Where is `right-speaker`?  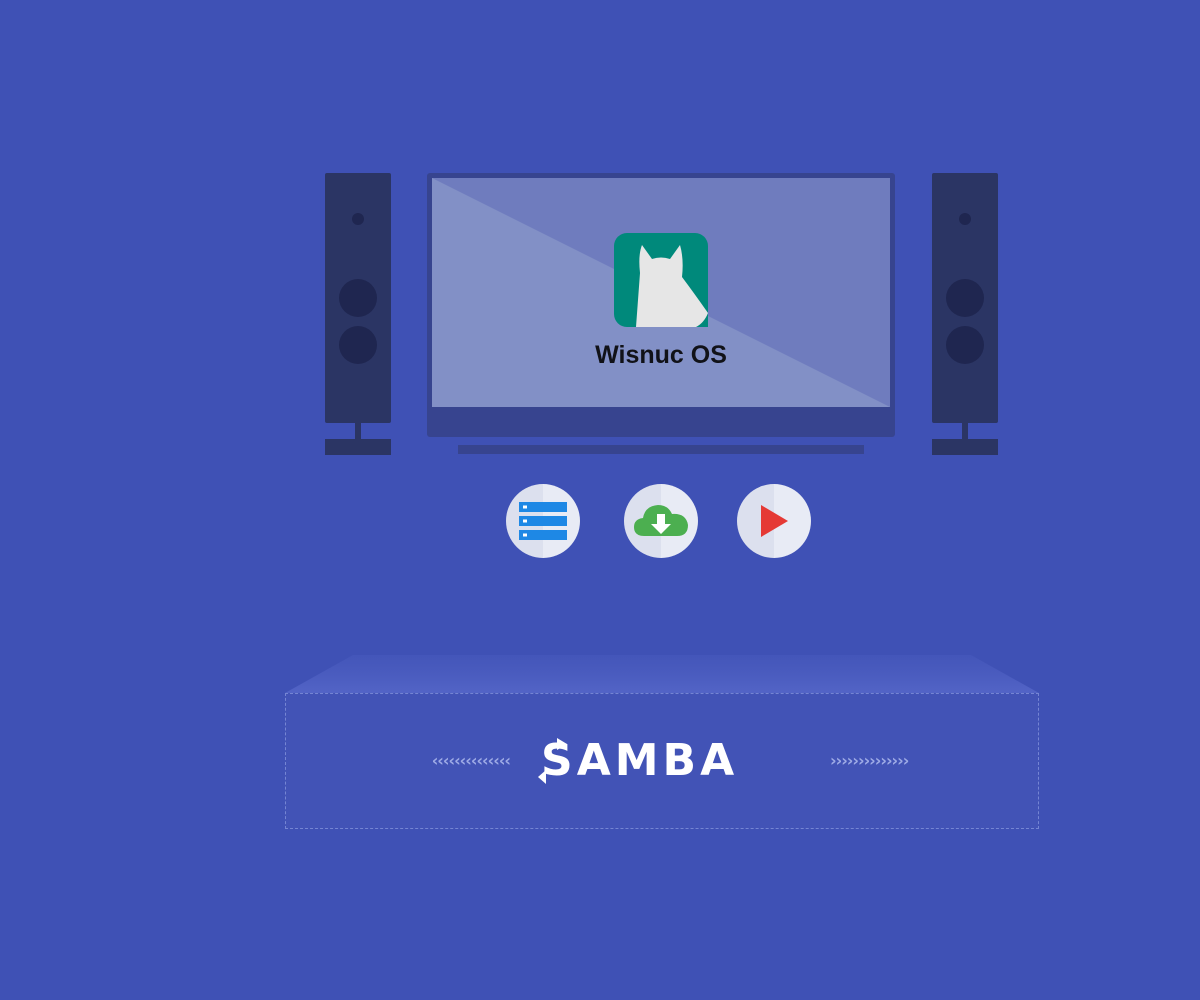
right-speaker is located at coordinates (965, 314).